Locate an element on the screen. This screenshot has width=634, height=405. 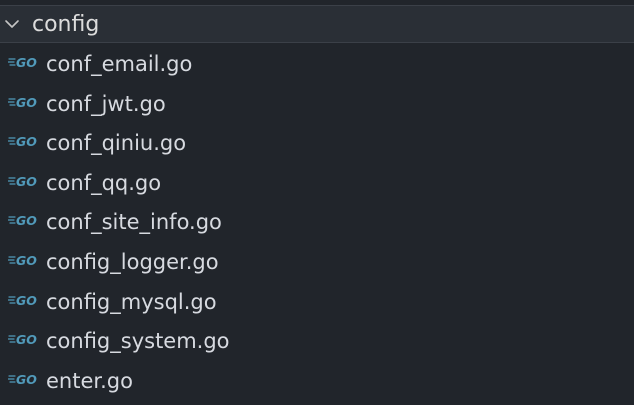
file-item: GO config_logger.go is located at coordinates (317, 263).